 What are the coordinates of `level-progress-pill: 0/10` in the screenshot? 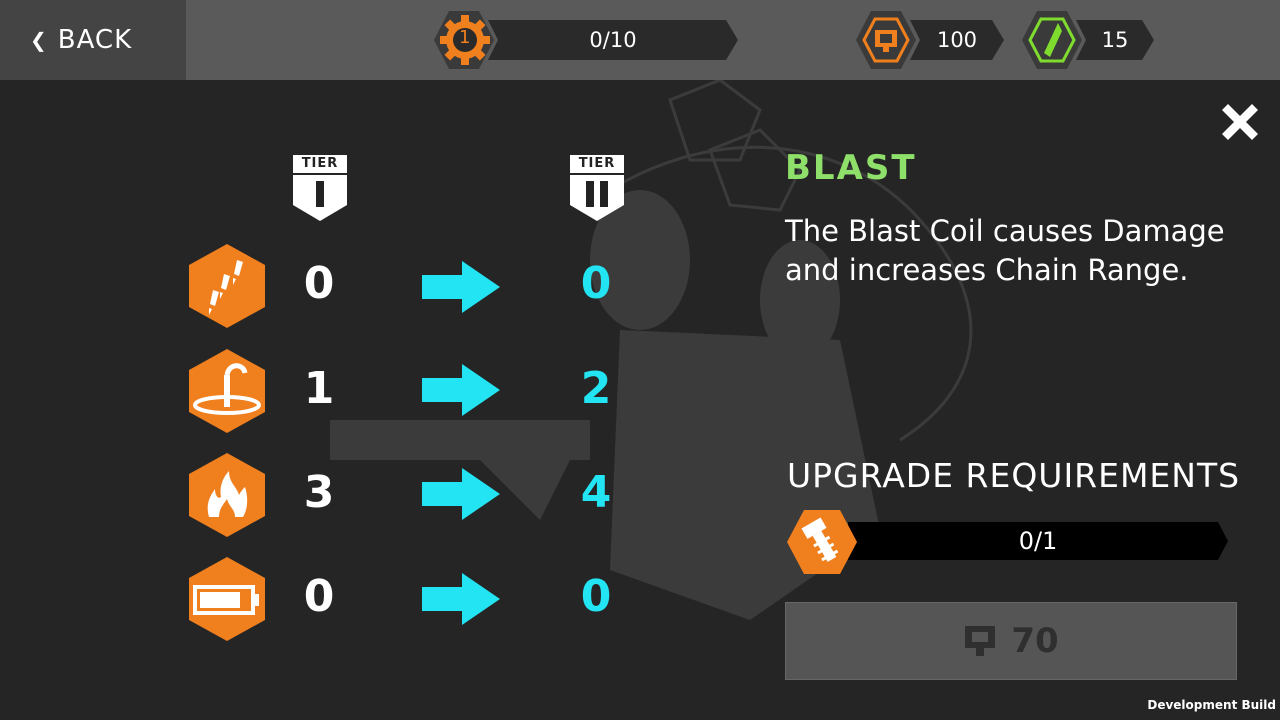 It's located at (613, 40).